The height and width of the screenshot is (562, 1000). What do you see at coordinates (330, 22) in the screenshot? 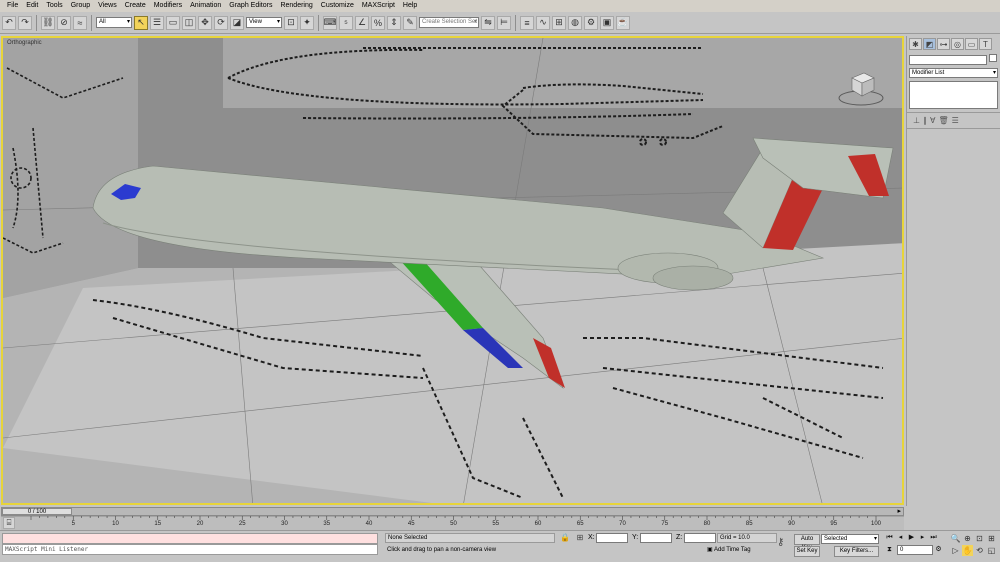
I see `keyboard-shortcut-override-icon: ⌨` at bounding box center [330, 22].